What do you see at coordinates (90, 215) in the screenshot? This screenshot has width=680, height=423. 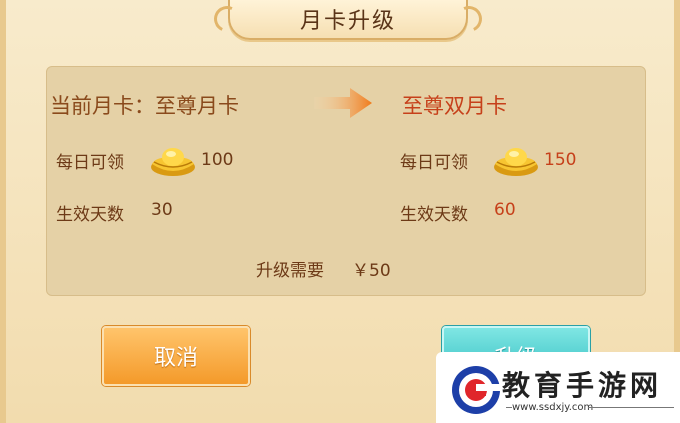 I see `current-days-label: 生效天数` at bounding box center [90, 215].